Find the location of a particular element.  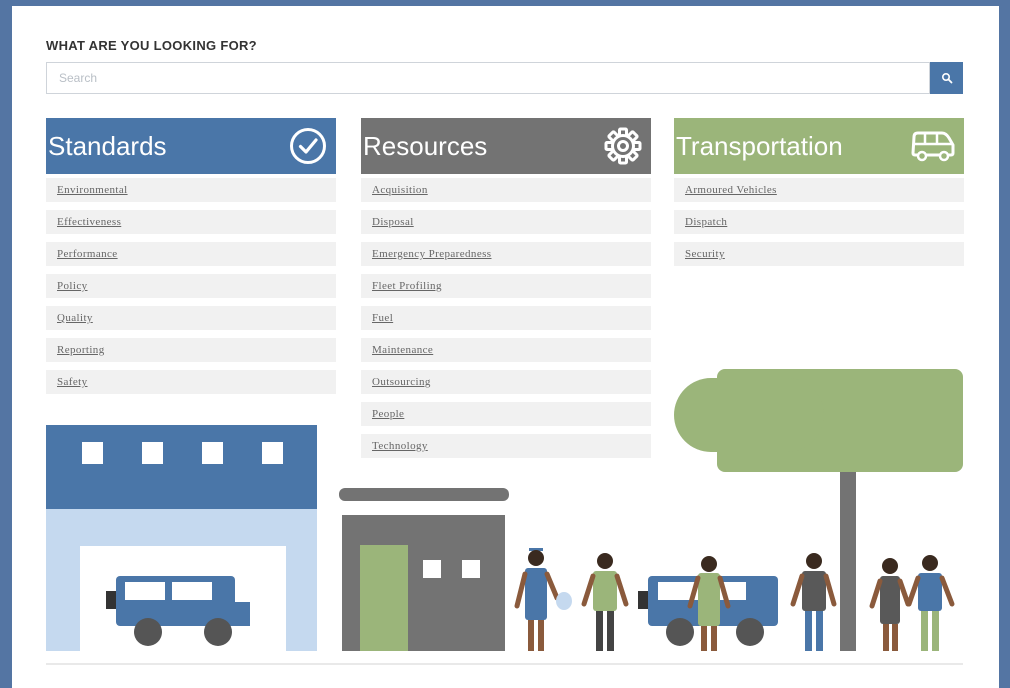

search-bar is located at coordinates (504, 78).